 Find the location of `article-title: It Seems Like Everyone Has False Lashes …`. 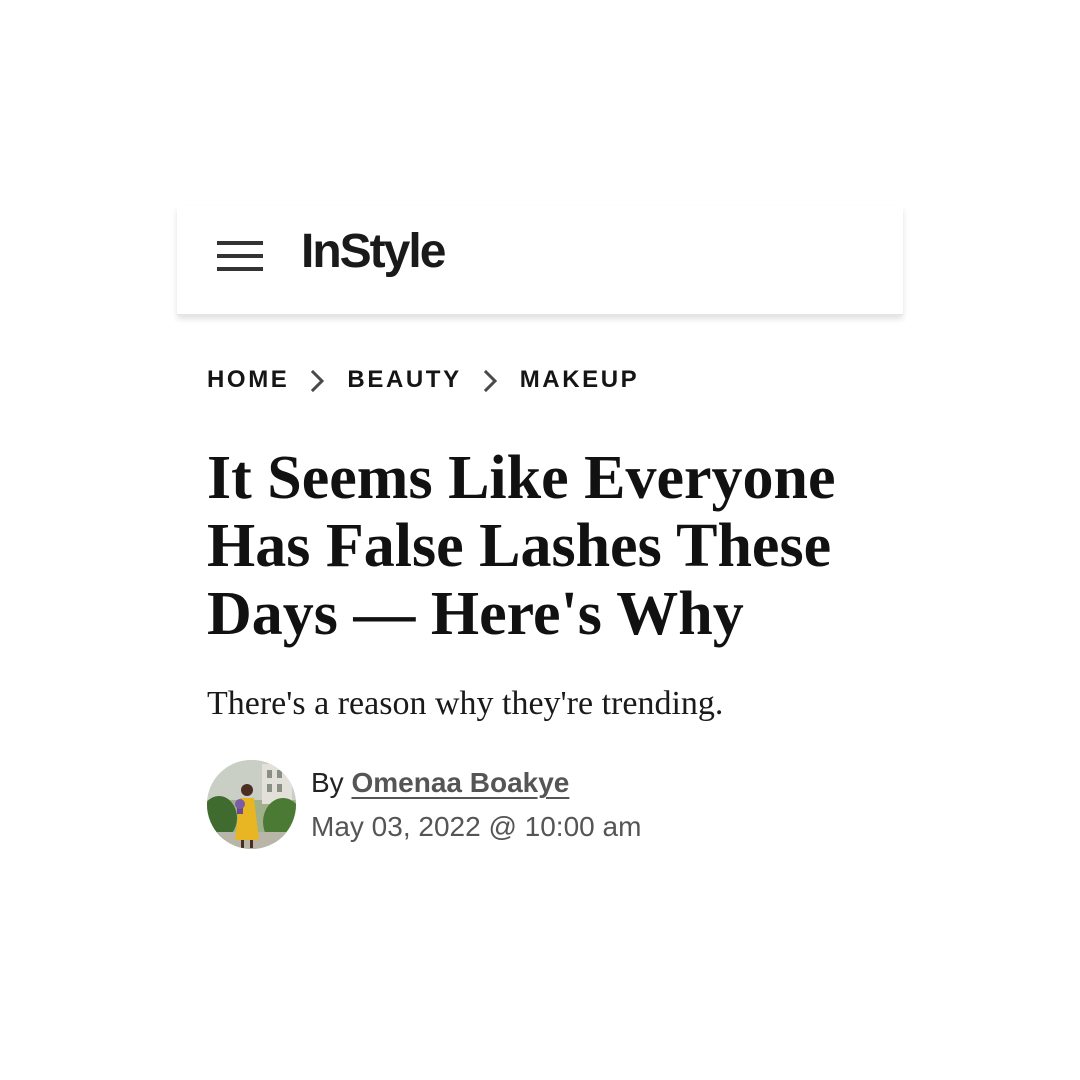

article-title: It Seems Like Everyone Has False Lashes … is located at coordinates (521, 546).